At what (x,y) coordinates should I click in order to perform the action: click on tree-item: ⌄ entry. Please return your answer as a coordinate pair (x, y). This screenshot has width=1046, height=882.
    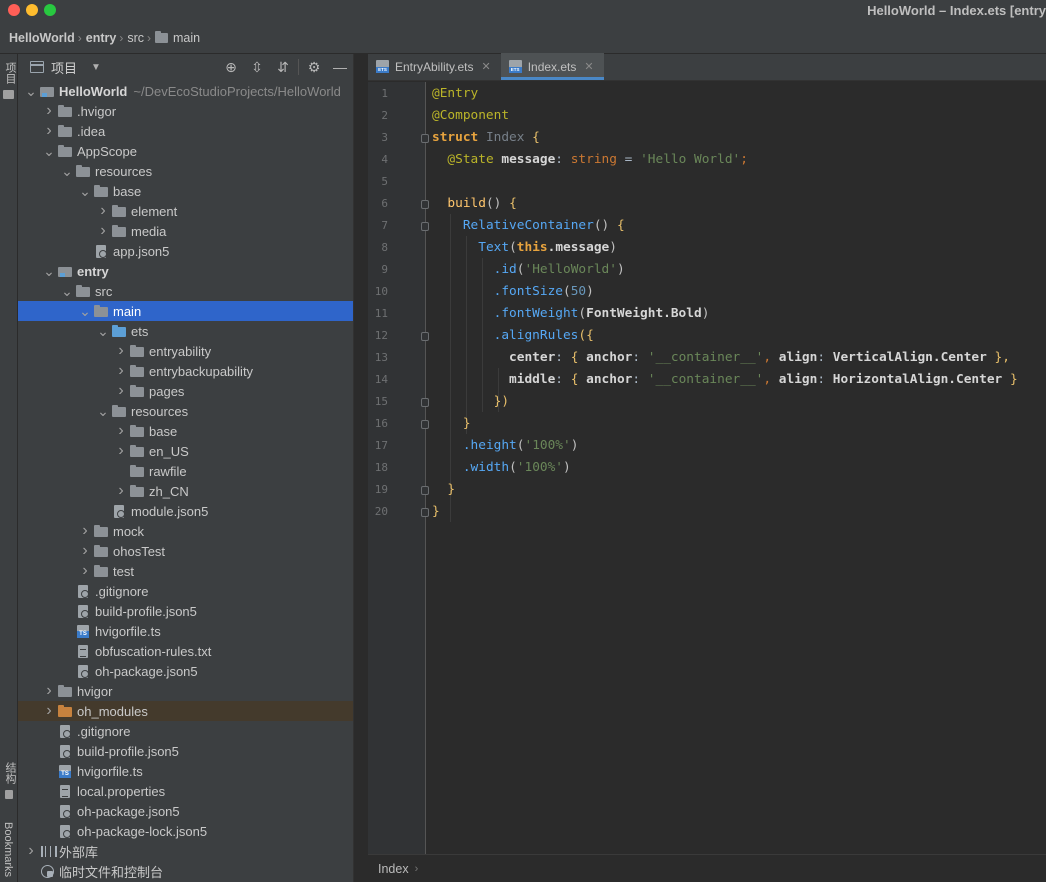
    Looking at the image, I should click on (185, 271).